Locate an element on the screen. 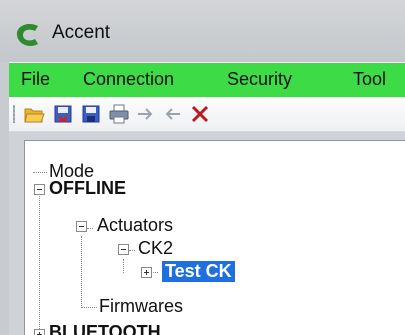 The image size is (405, 335). tree-node-bluetooth: BLUETOOTH is located at coordinates (105, 328).